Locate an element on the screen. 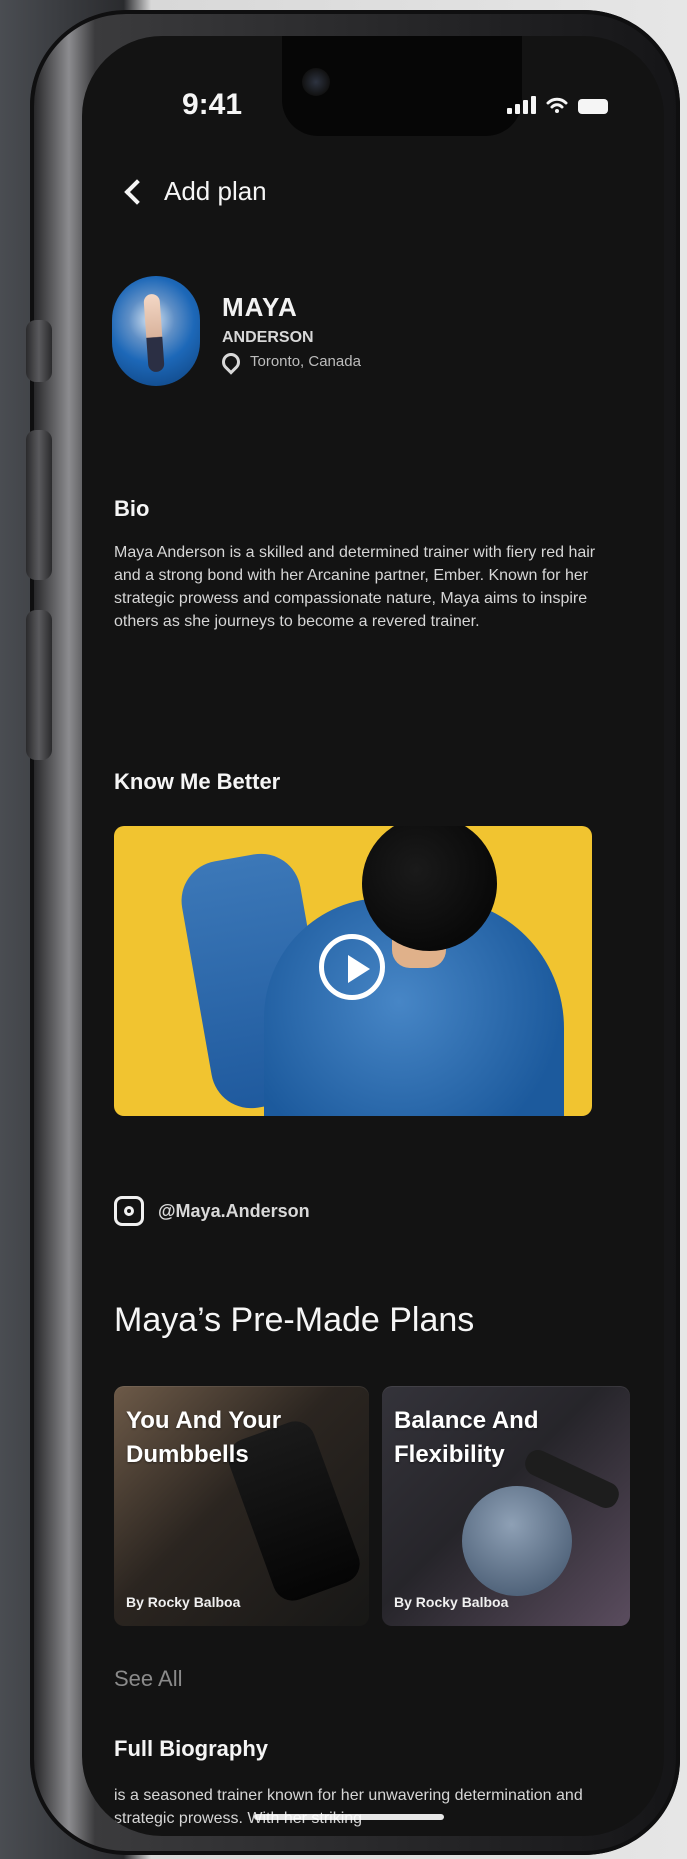 The height and width of the screenshot is (1859, 687). status-icons is located at coordinates (557, 104).